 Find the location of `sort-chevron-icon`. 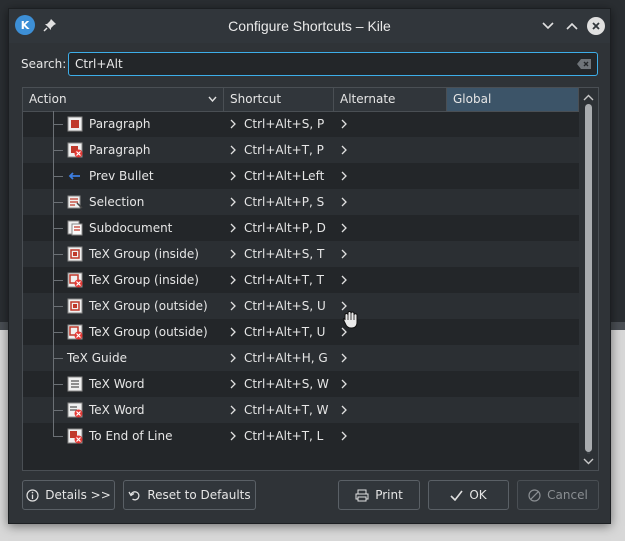

sort-chevron-icon is located at coordinates (212, 99).